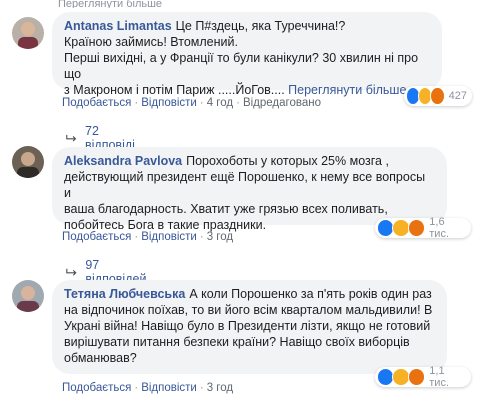 The height and width of the screenshot is (404, 503). What do you see at coordinates (282, 103) in the screenshot?
I see `edited-label: Відредаговано` at bounding box center [282, 103].